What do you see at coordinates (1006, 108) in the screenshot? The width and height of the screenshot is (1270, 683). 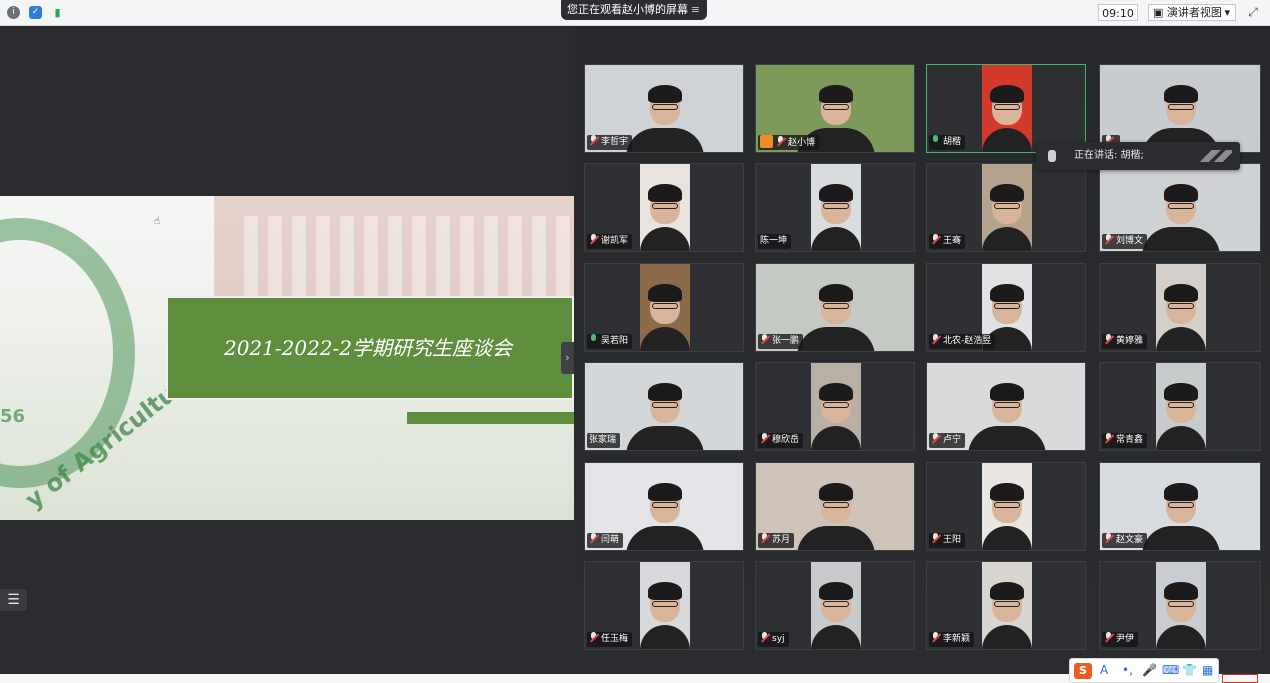 I see `participant-tile: 胡楷` at bounding box center [1006, 108].